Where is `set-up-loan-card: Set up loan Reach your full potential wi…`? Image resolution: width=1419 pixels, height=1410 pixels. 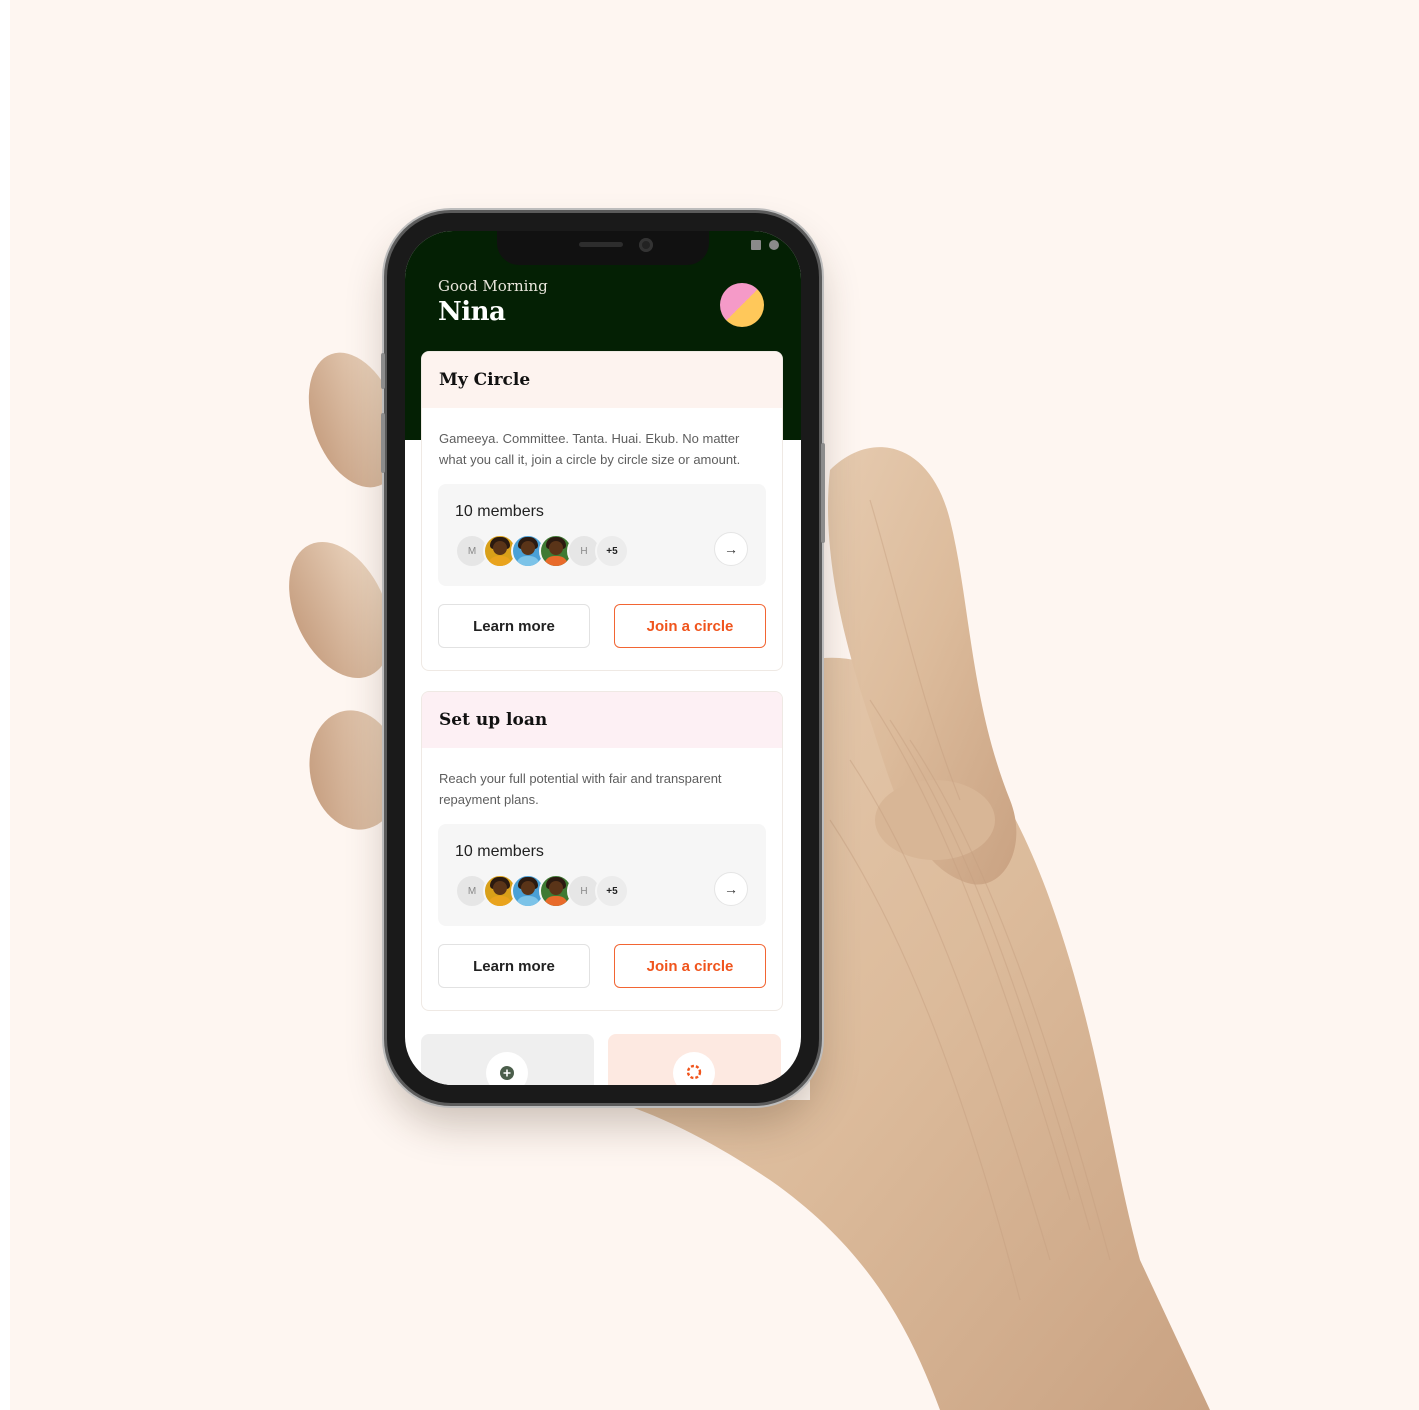 set-up-loan-card: Set up loan Reach your full potential wi… is located at coordinates (602, 851).